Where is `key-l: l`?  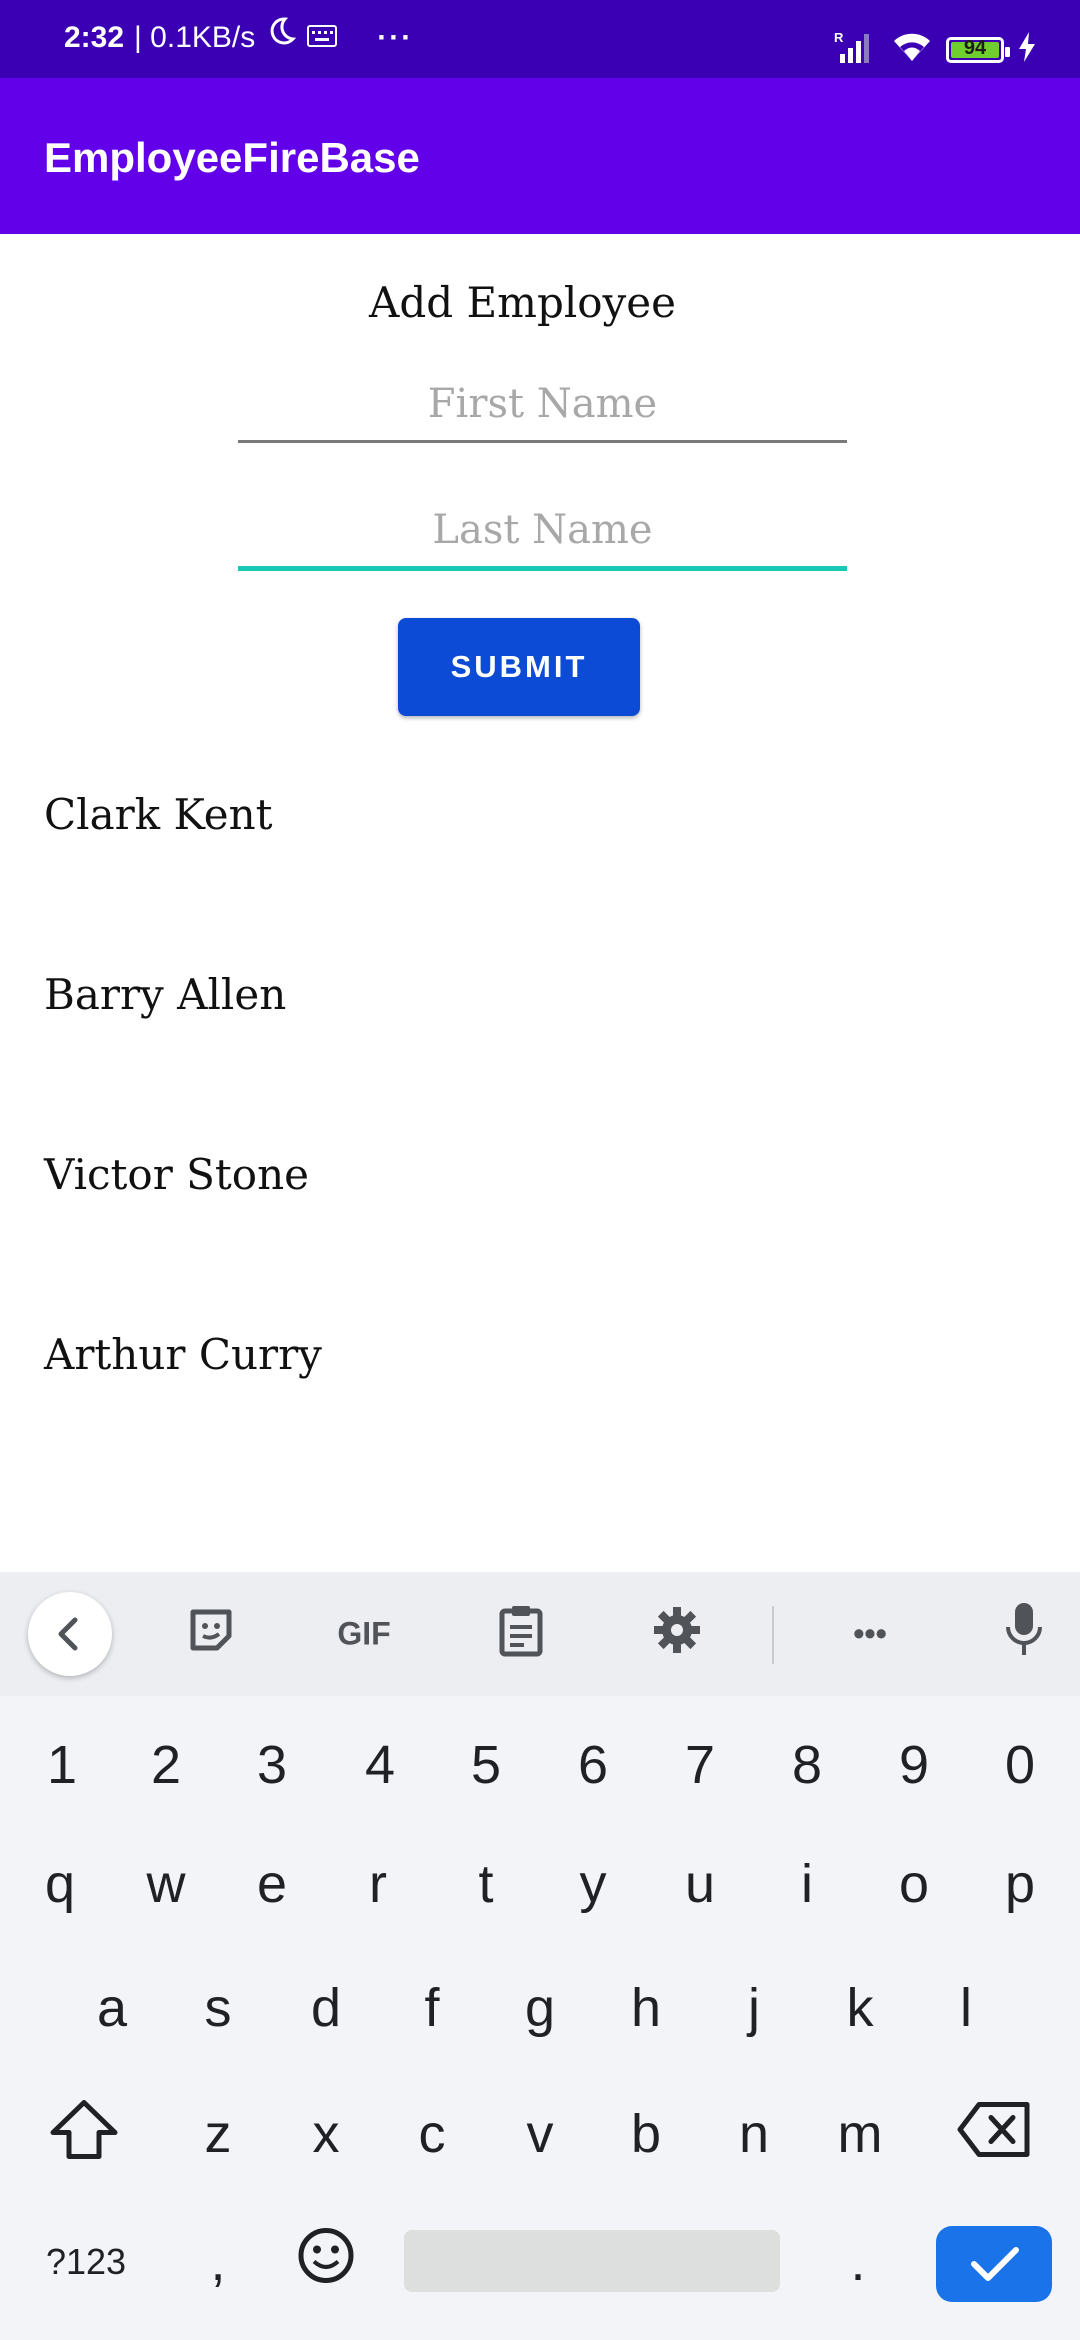
key-l: l is located at coordinates (966, 2008).